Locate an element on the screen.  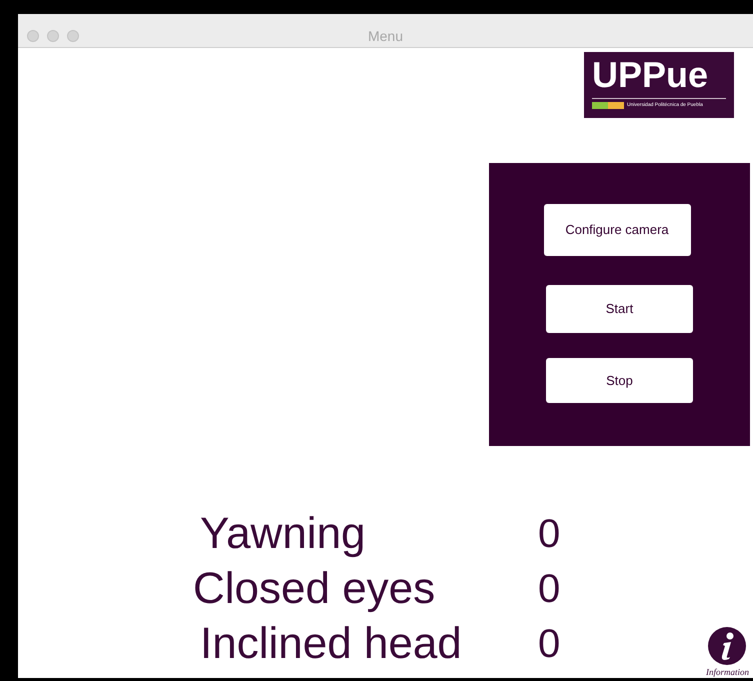
counter-label: Inclined head is located at coordinates (331, 644).